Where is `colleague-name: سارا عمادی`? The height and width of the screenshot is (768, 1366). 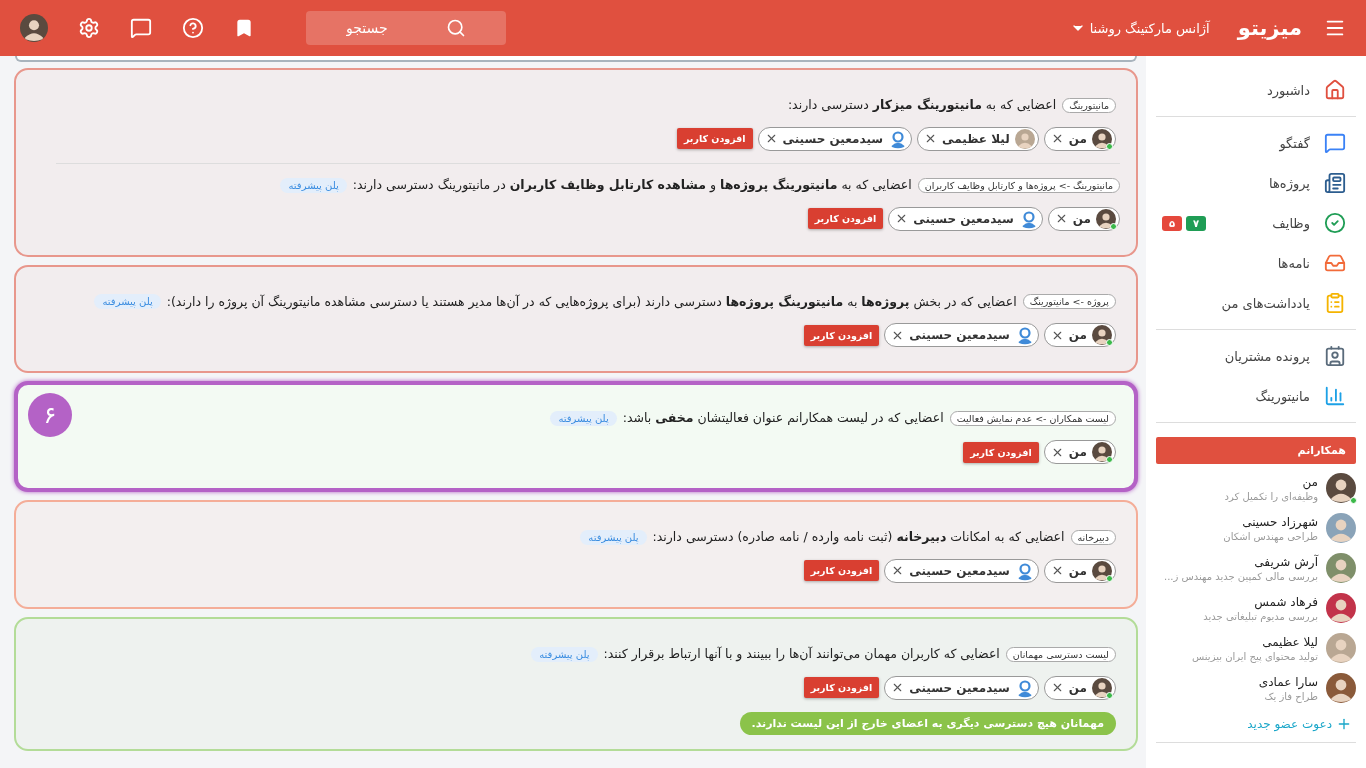 colleague-name: سارا عمادی is located at coordinates (1288, 681).